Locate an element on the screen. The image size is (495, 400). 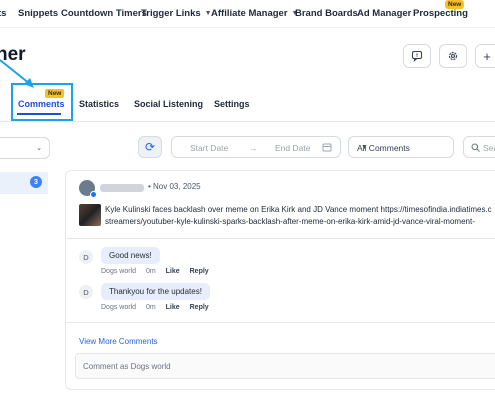
chevron-down-icon: ⌄ is located at coordinates (39, 148).